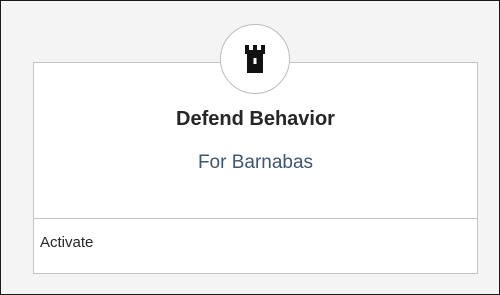 The width and height of the screenshot is (500, 295). I want to click on castle-tower-icon, so click(255, 59).